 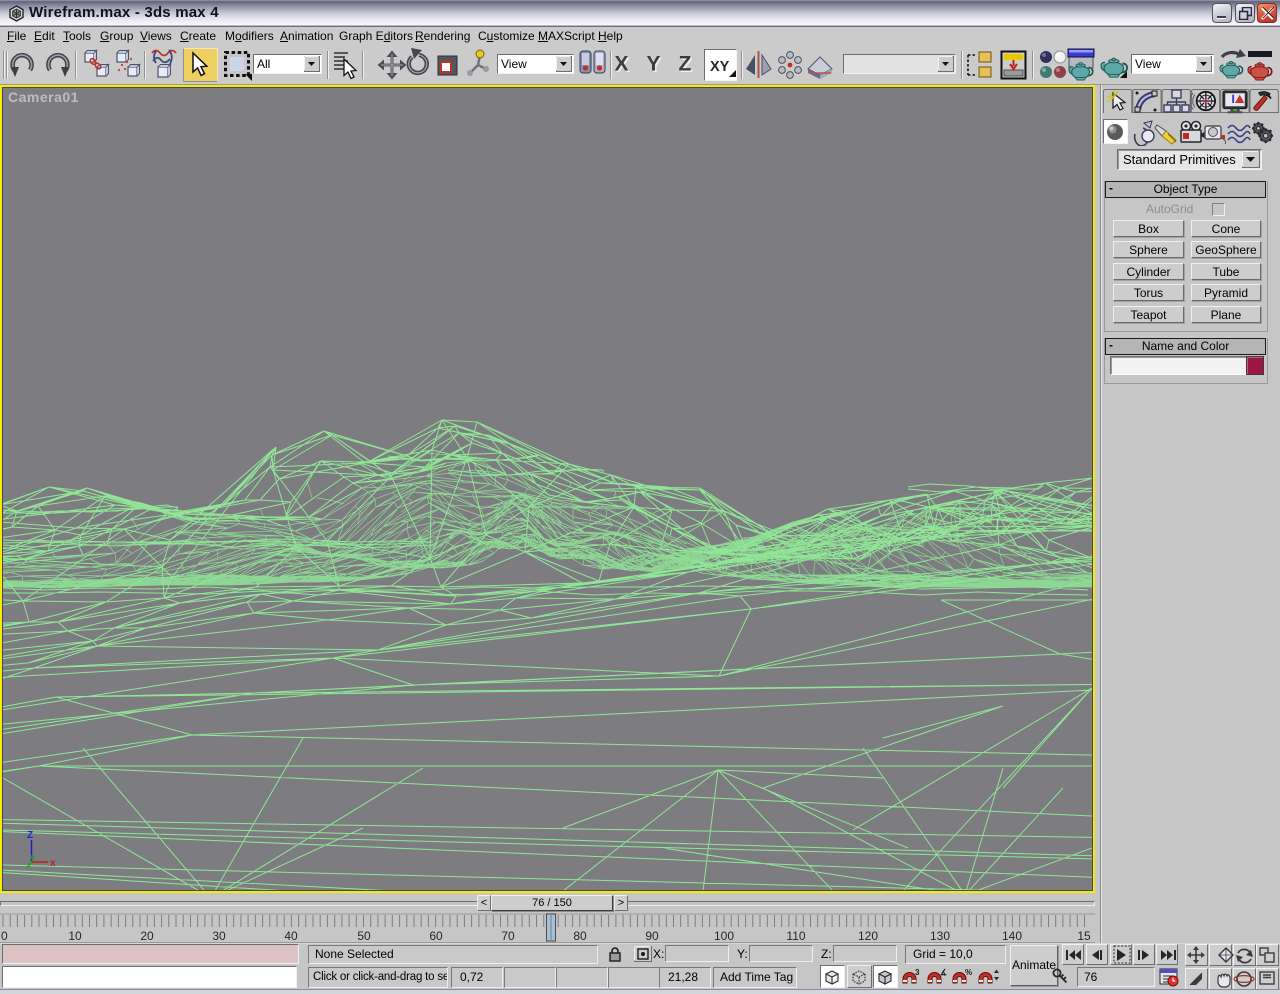 I want to click on svg-text: 130, so click(x=940, y=936).